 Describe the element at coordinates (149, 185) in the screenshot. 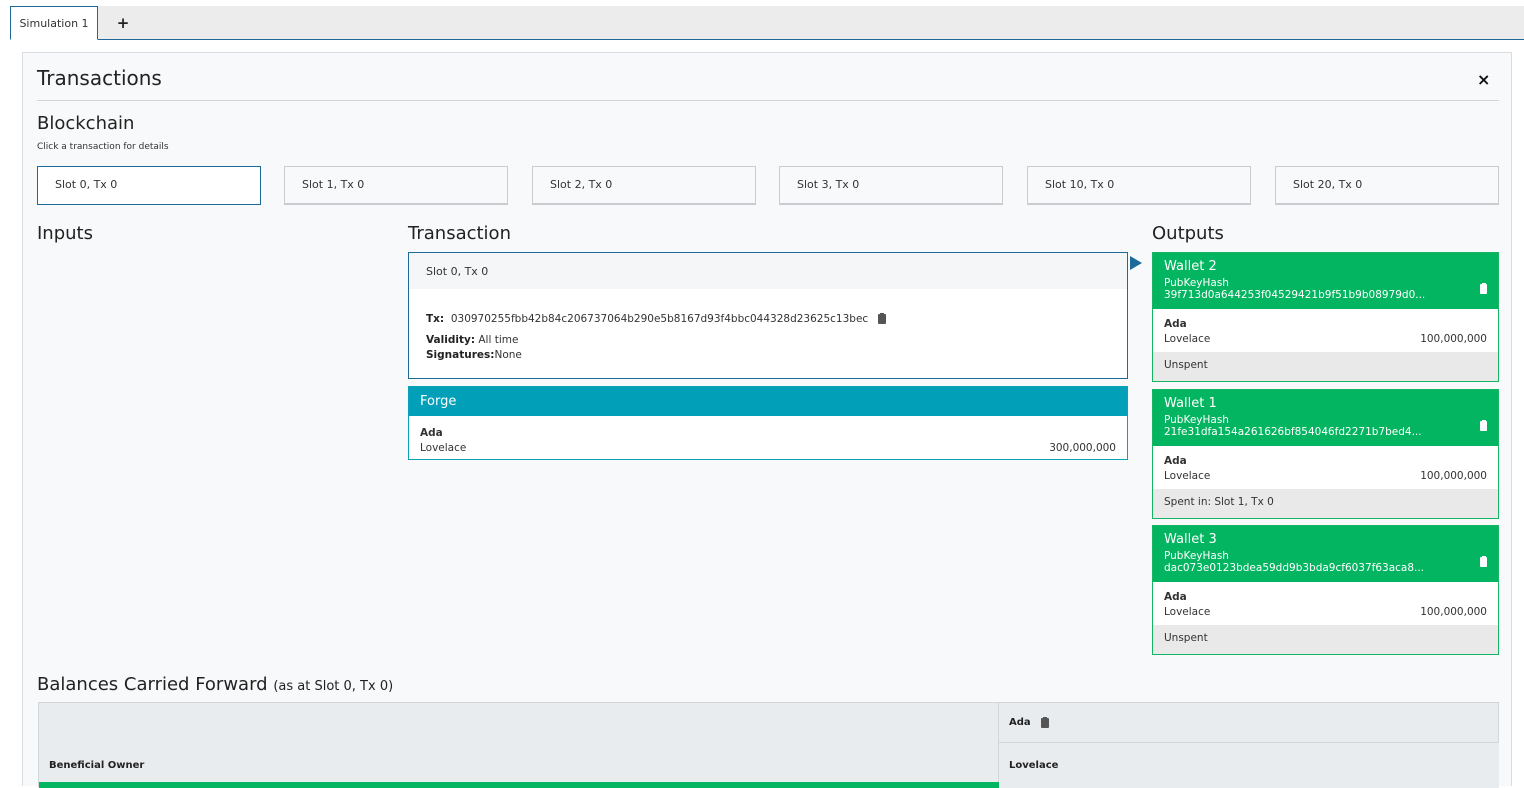

I see `slot-button: Slot 0, Tx 0` at that location.